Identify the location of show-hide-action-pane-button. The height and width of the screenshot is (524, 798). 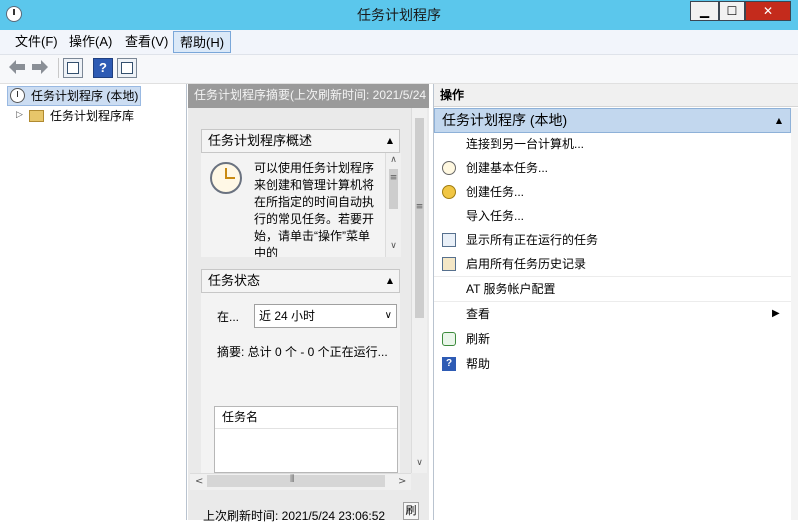
(127, 68).